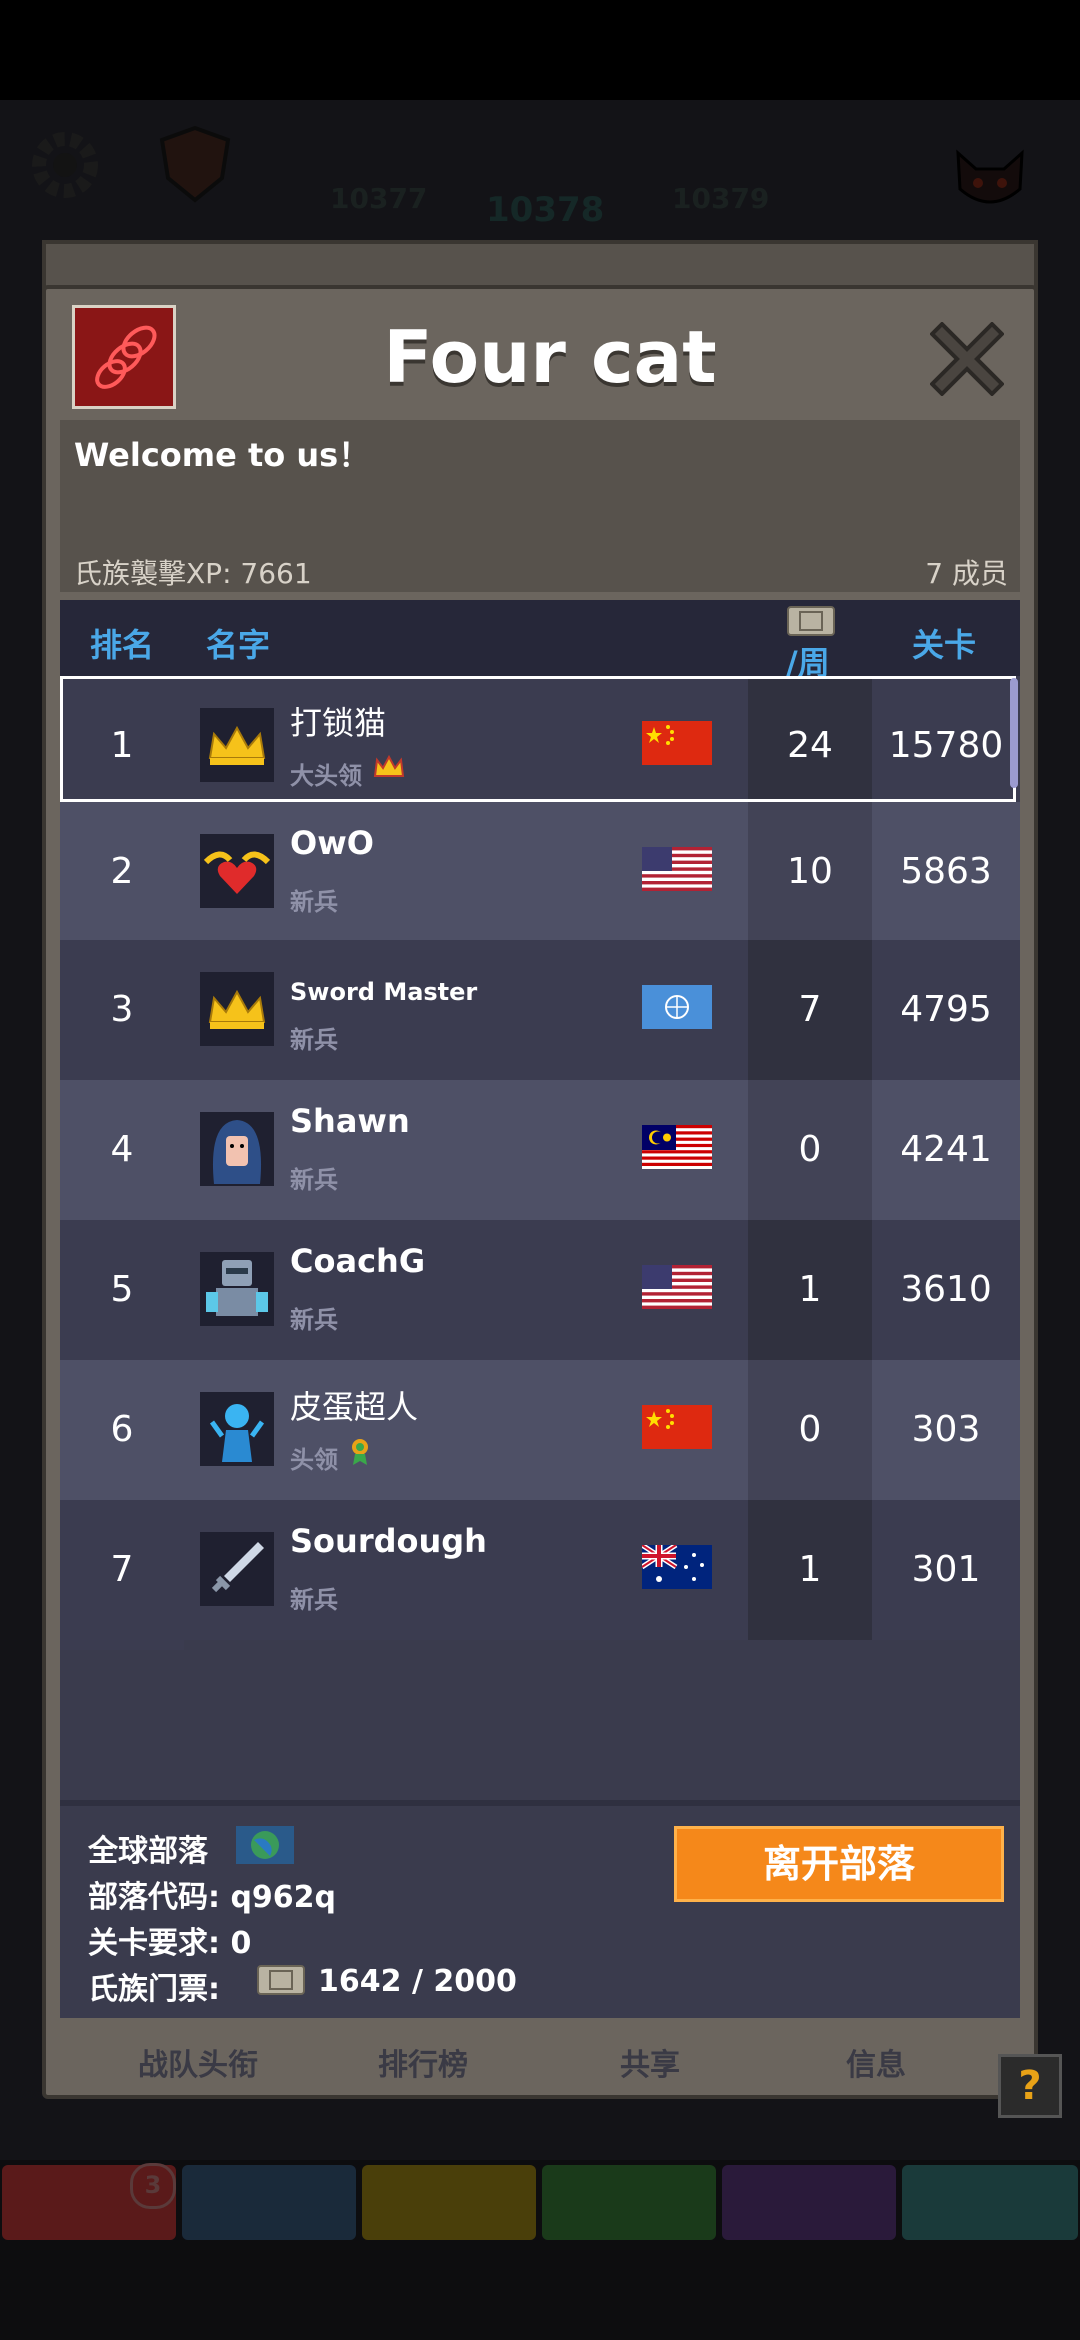  Describe the element at coordinates (839, 1864) in the screenshot. I see `leave-clan-button: 离开部落` at that location.